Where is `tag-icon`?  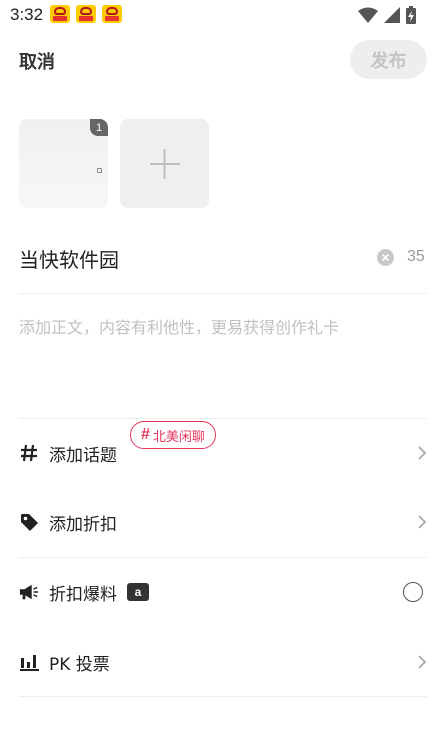
tag-icon is located at coordinates (29, 522).